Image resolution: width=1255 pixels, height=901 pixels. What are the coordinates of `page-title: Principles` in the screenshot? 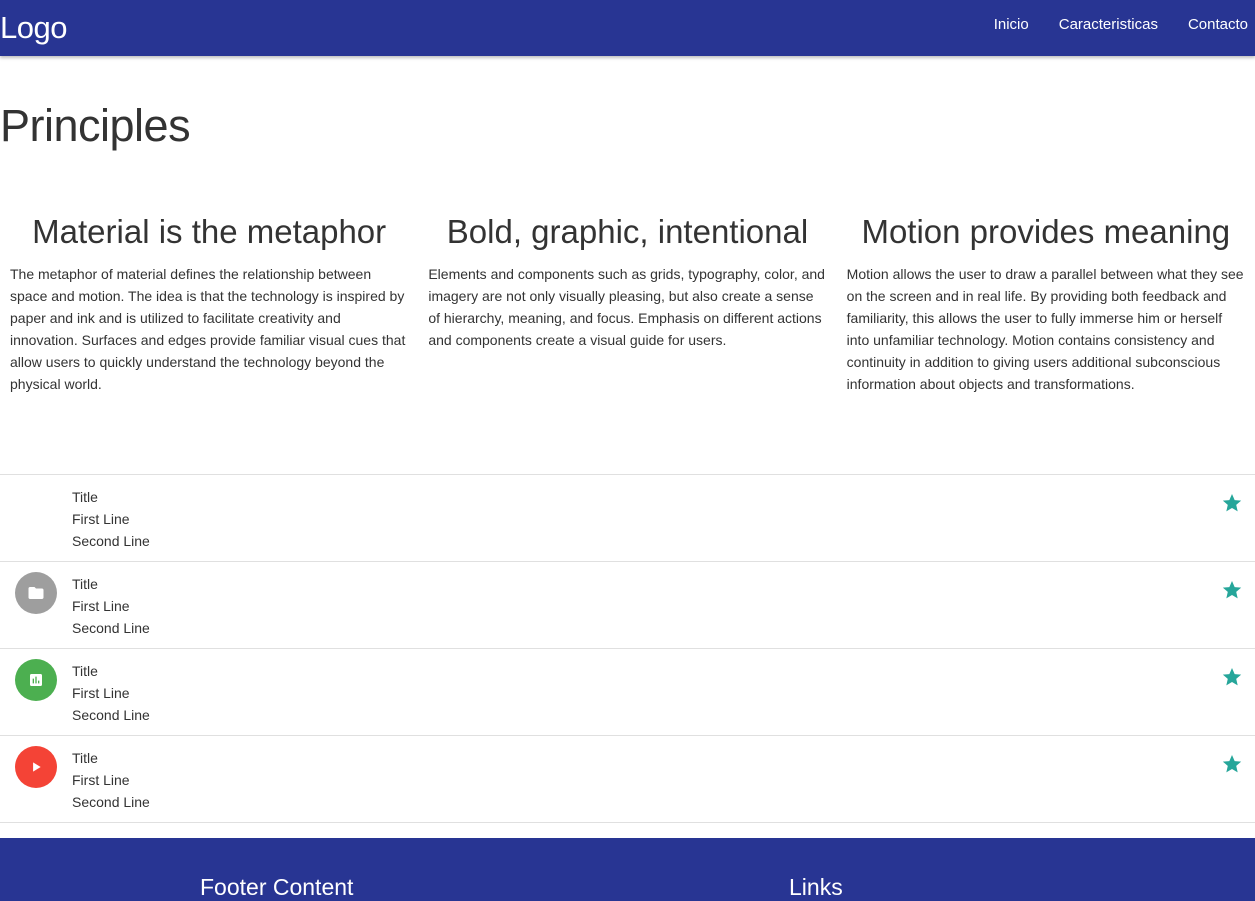 It's located at (95, 125).